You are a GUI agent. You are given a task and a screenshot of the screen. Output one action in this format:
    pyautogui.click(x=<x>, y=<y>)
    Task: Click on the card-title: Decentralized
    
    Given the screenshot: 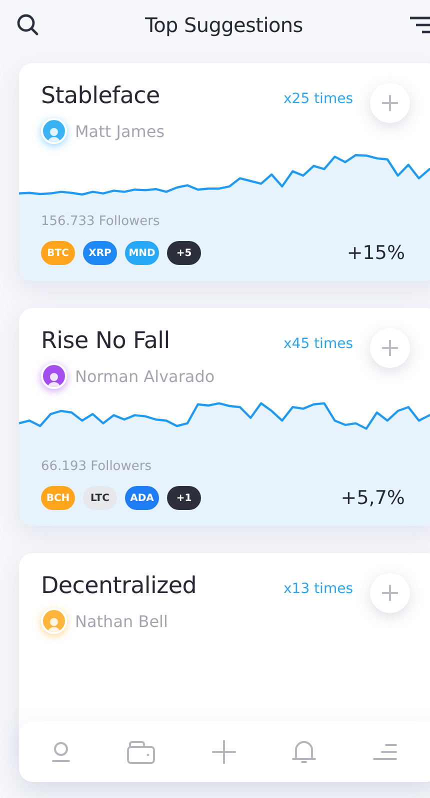 What is the action you would take?
    pyautogui.click(x=119, y=586)
    